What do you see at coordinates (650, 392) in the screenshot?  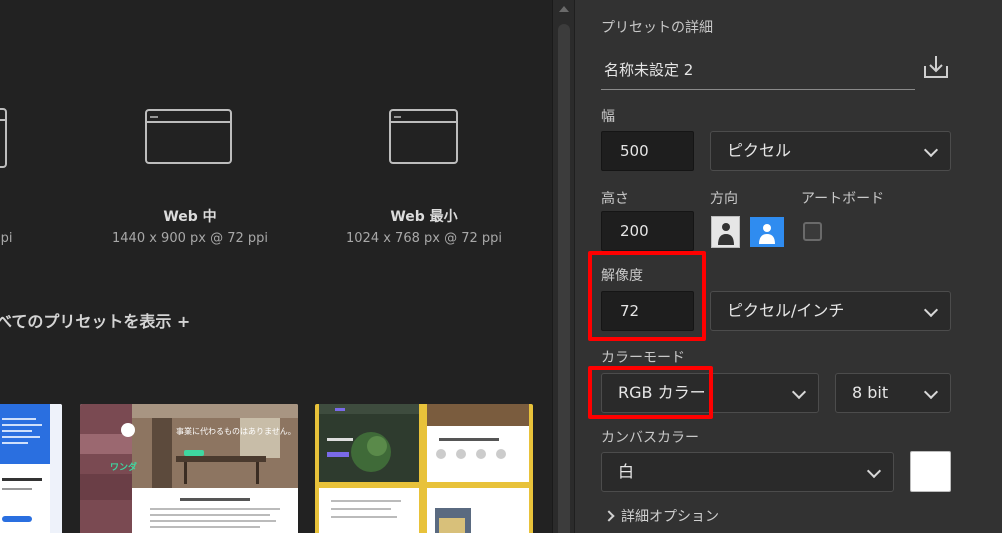 I see `highlight-box-color-mode` at bounding box center [650, 392].